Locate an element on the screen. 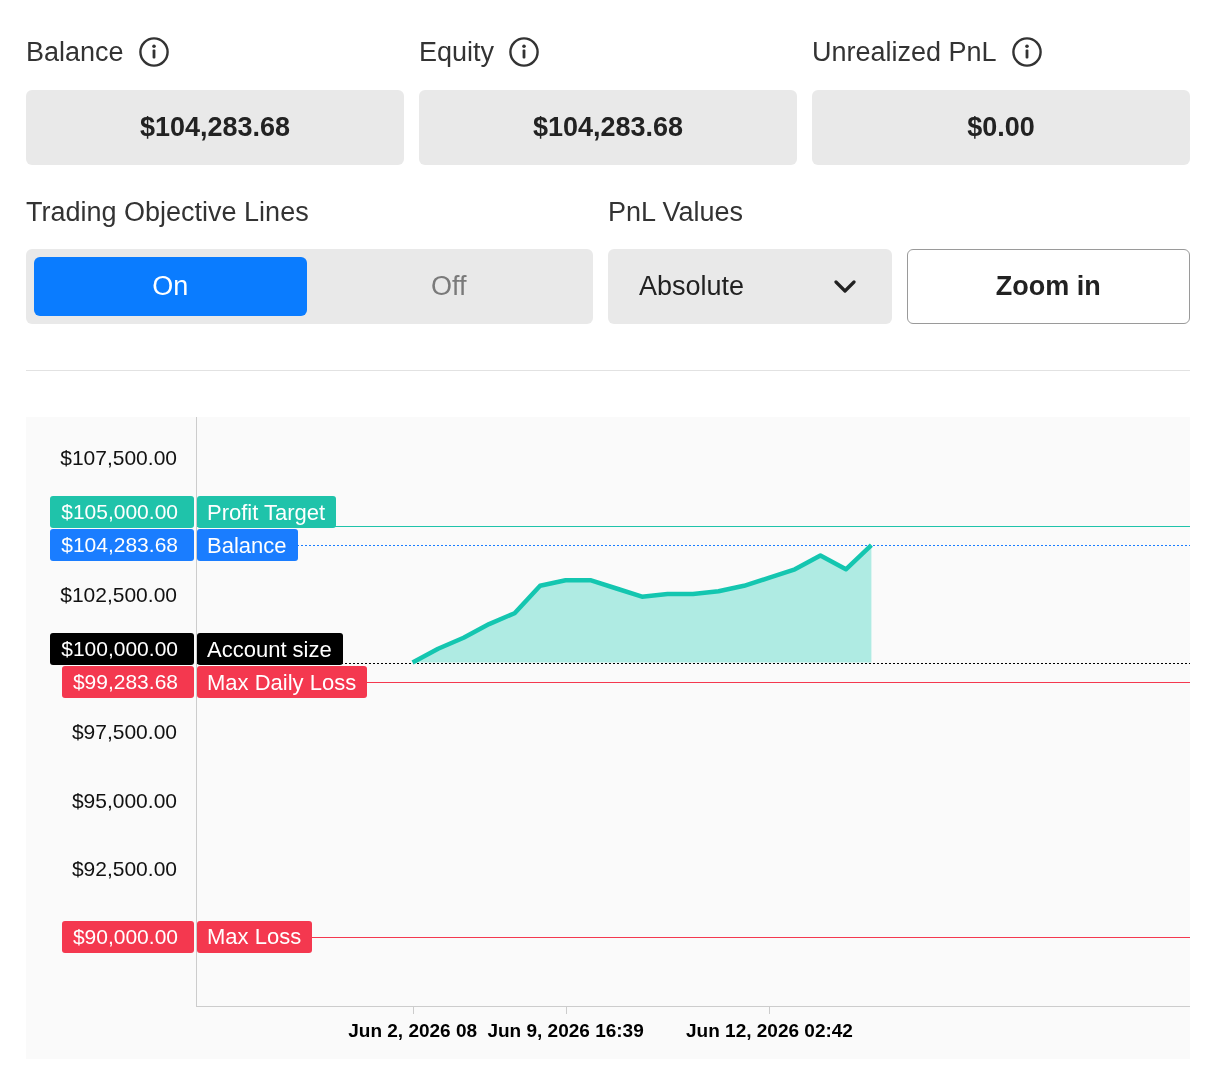  section-label: PnL Values is located at coordinates (676, 212).